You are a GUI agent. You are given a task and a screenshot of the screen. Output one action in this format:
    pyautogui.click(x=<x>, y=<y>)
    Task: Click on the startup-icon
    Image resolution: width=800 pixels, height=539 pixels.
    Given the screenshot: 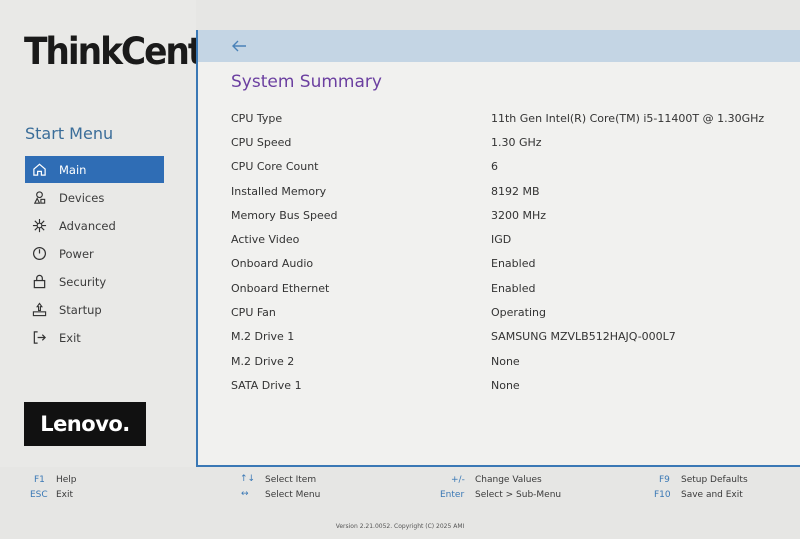 What is the action you would take?
    pyautogui.click(x=39, y=310)
    